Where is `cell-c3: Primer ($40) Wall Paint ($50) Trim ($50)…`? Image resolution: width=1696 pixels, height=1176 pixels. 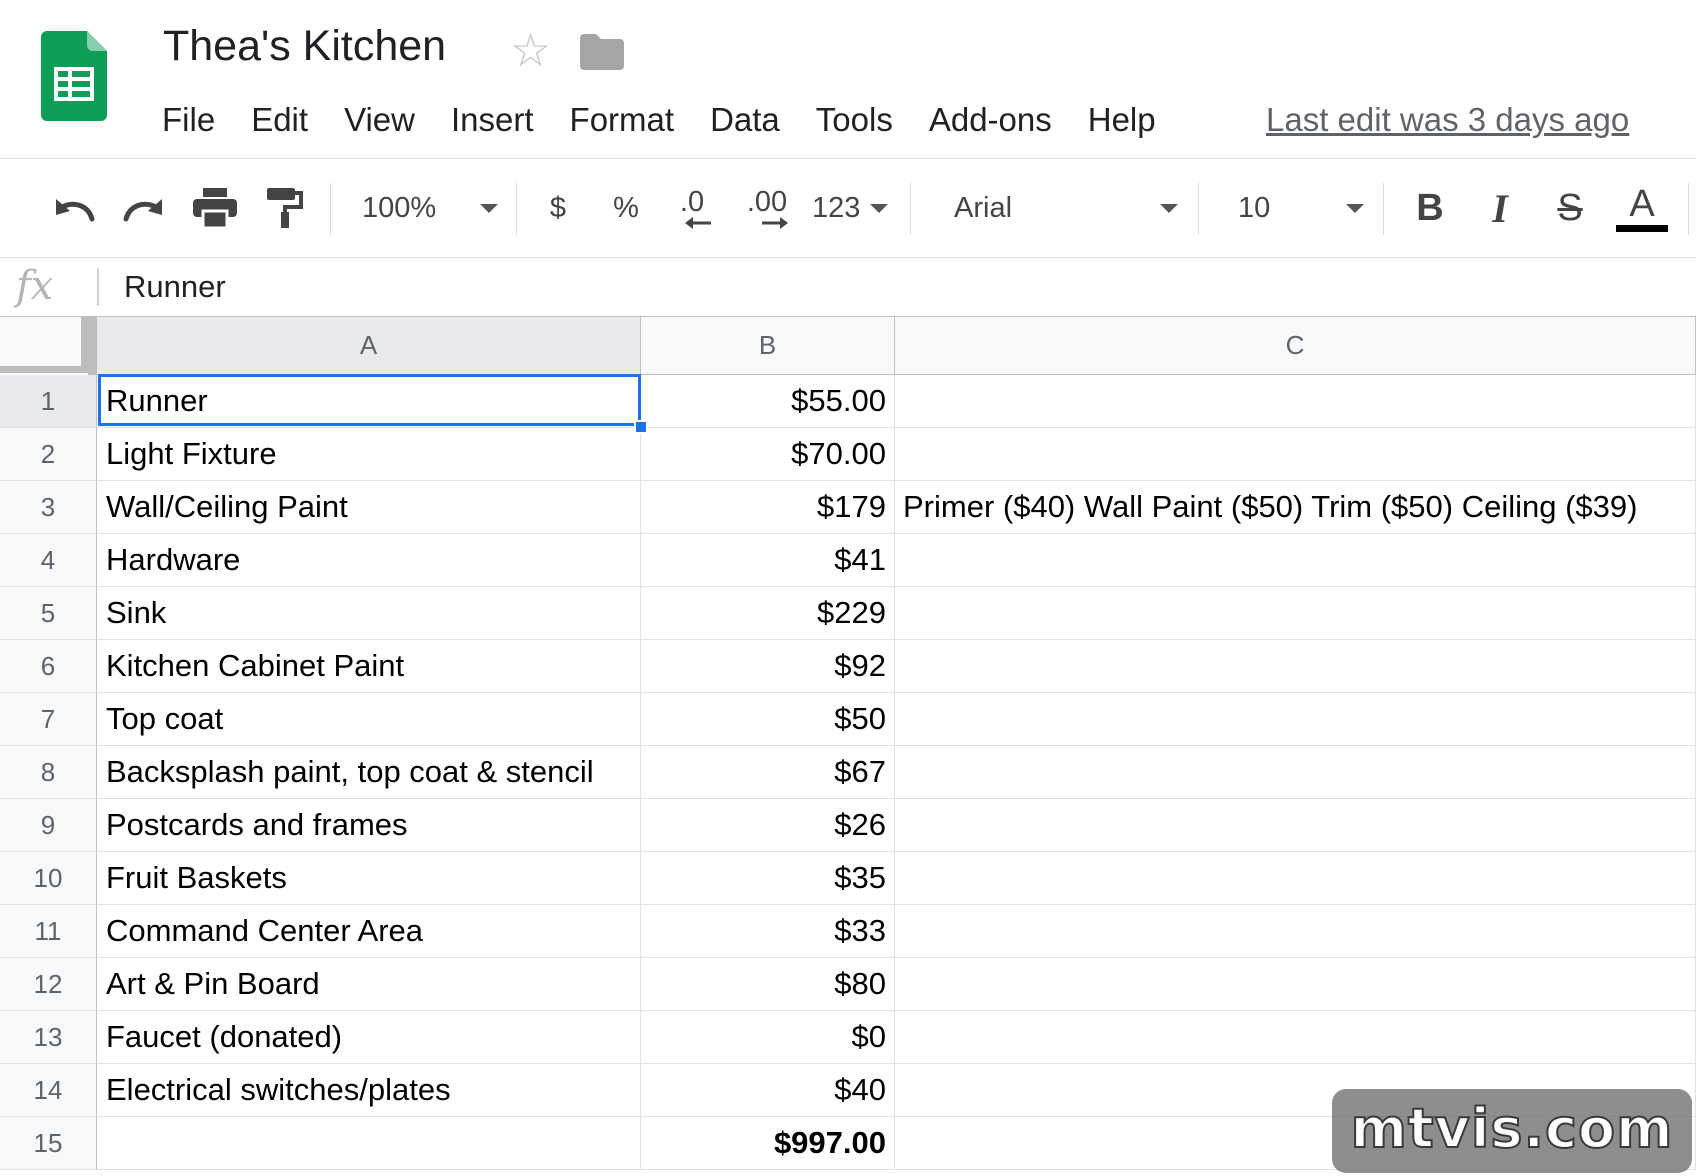
cell-c3: Primer ($40) Wall Paint ($50) Trim ($50)… is located at coordinates (1295, 507).